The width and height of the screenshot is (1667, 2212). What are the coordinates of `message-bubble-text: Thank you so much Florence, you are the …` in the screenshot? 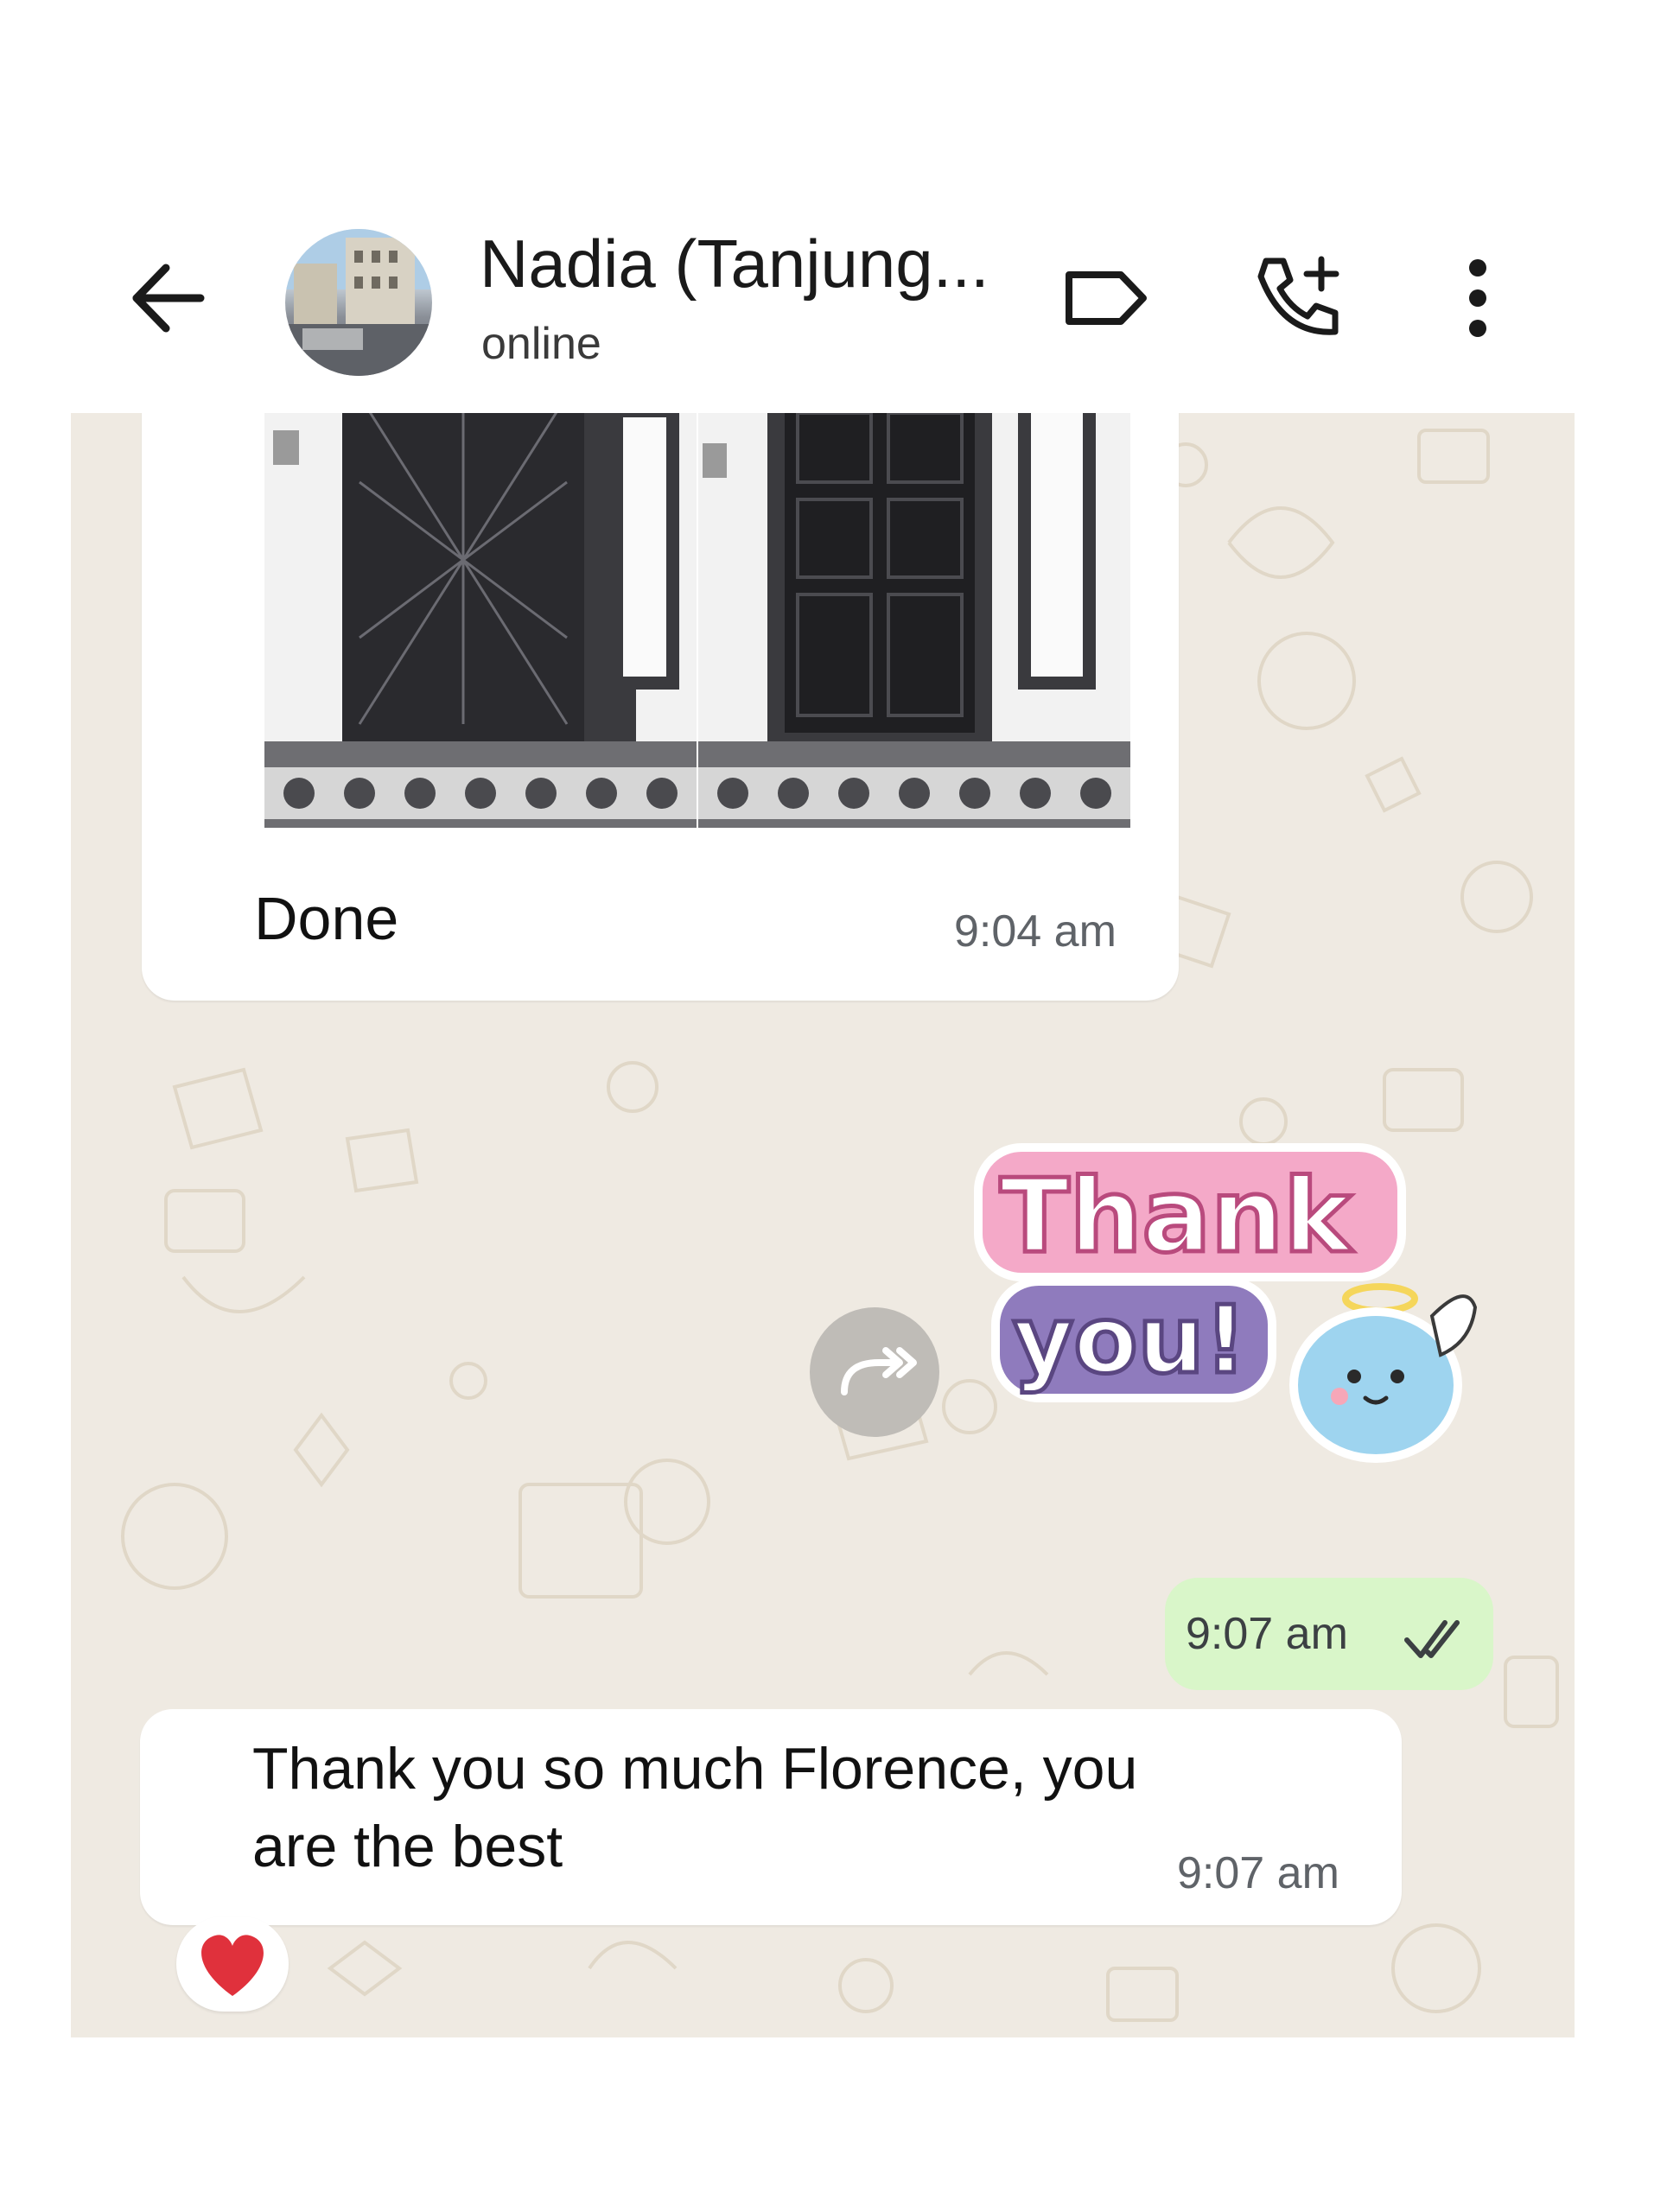 It's located at (771, 1817).